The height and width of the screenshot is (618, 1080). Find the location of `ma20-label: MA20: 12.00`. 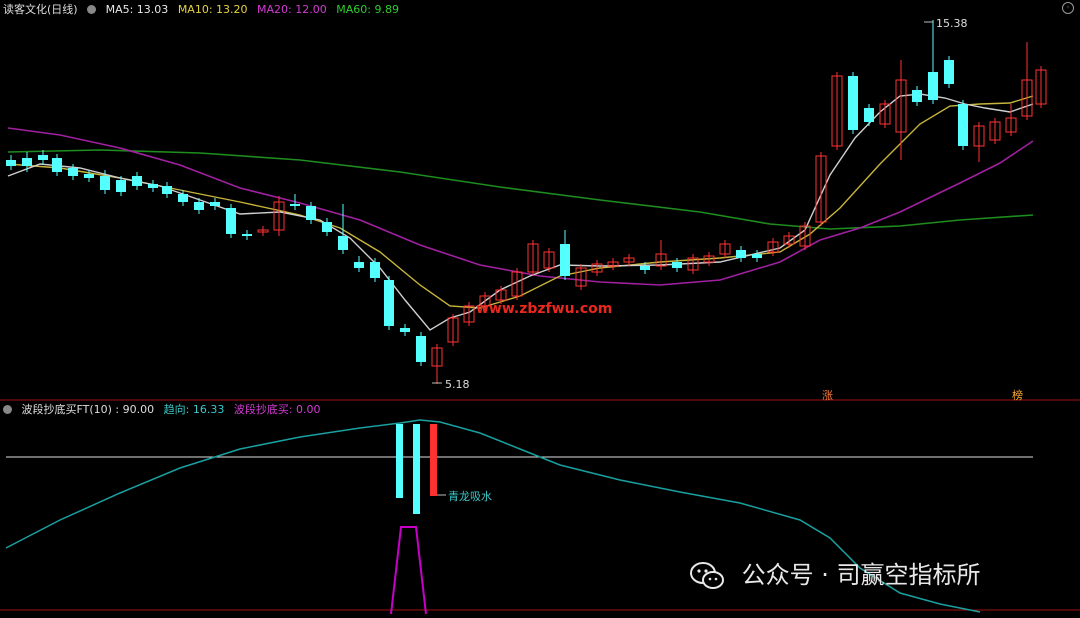

ma20-label: MA20: 12.00 is located at coordinates (292, 9).